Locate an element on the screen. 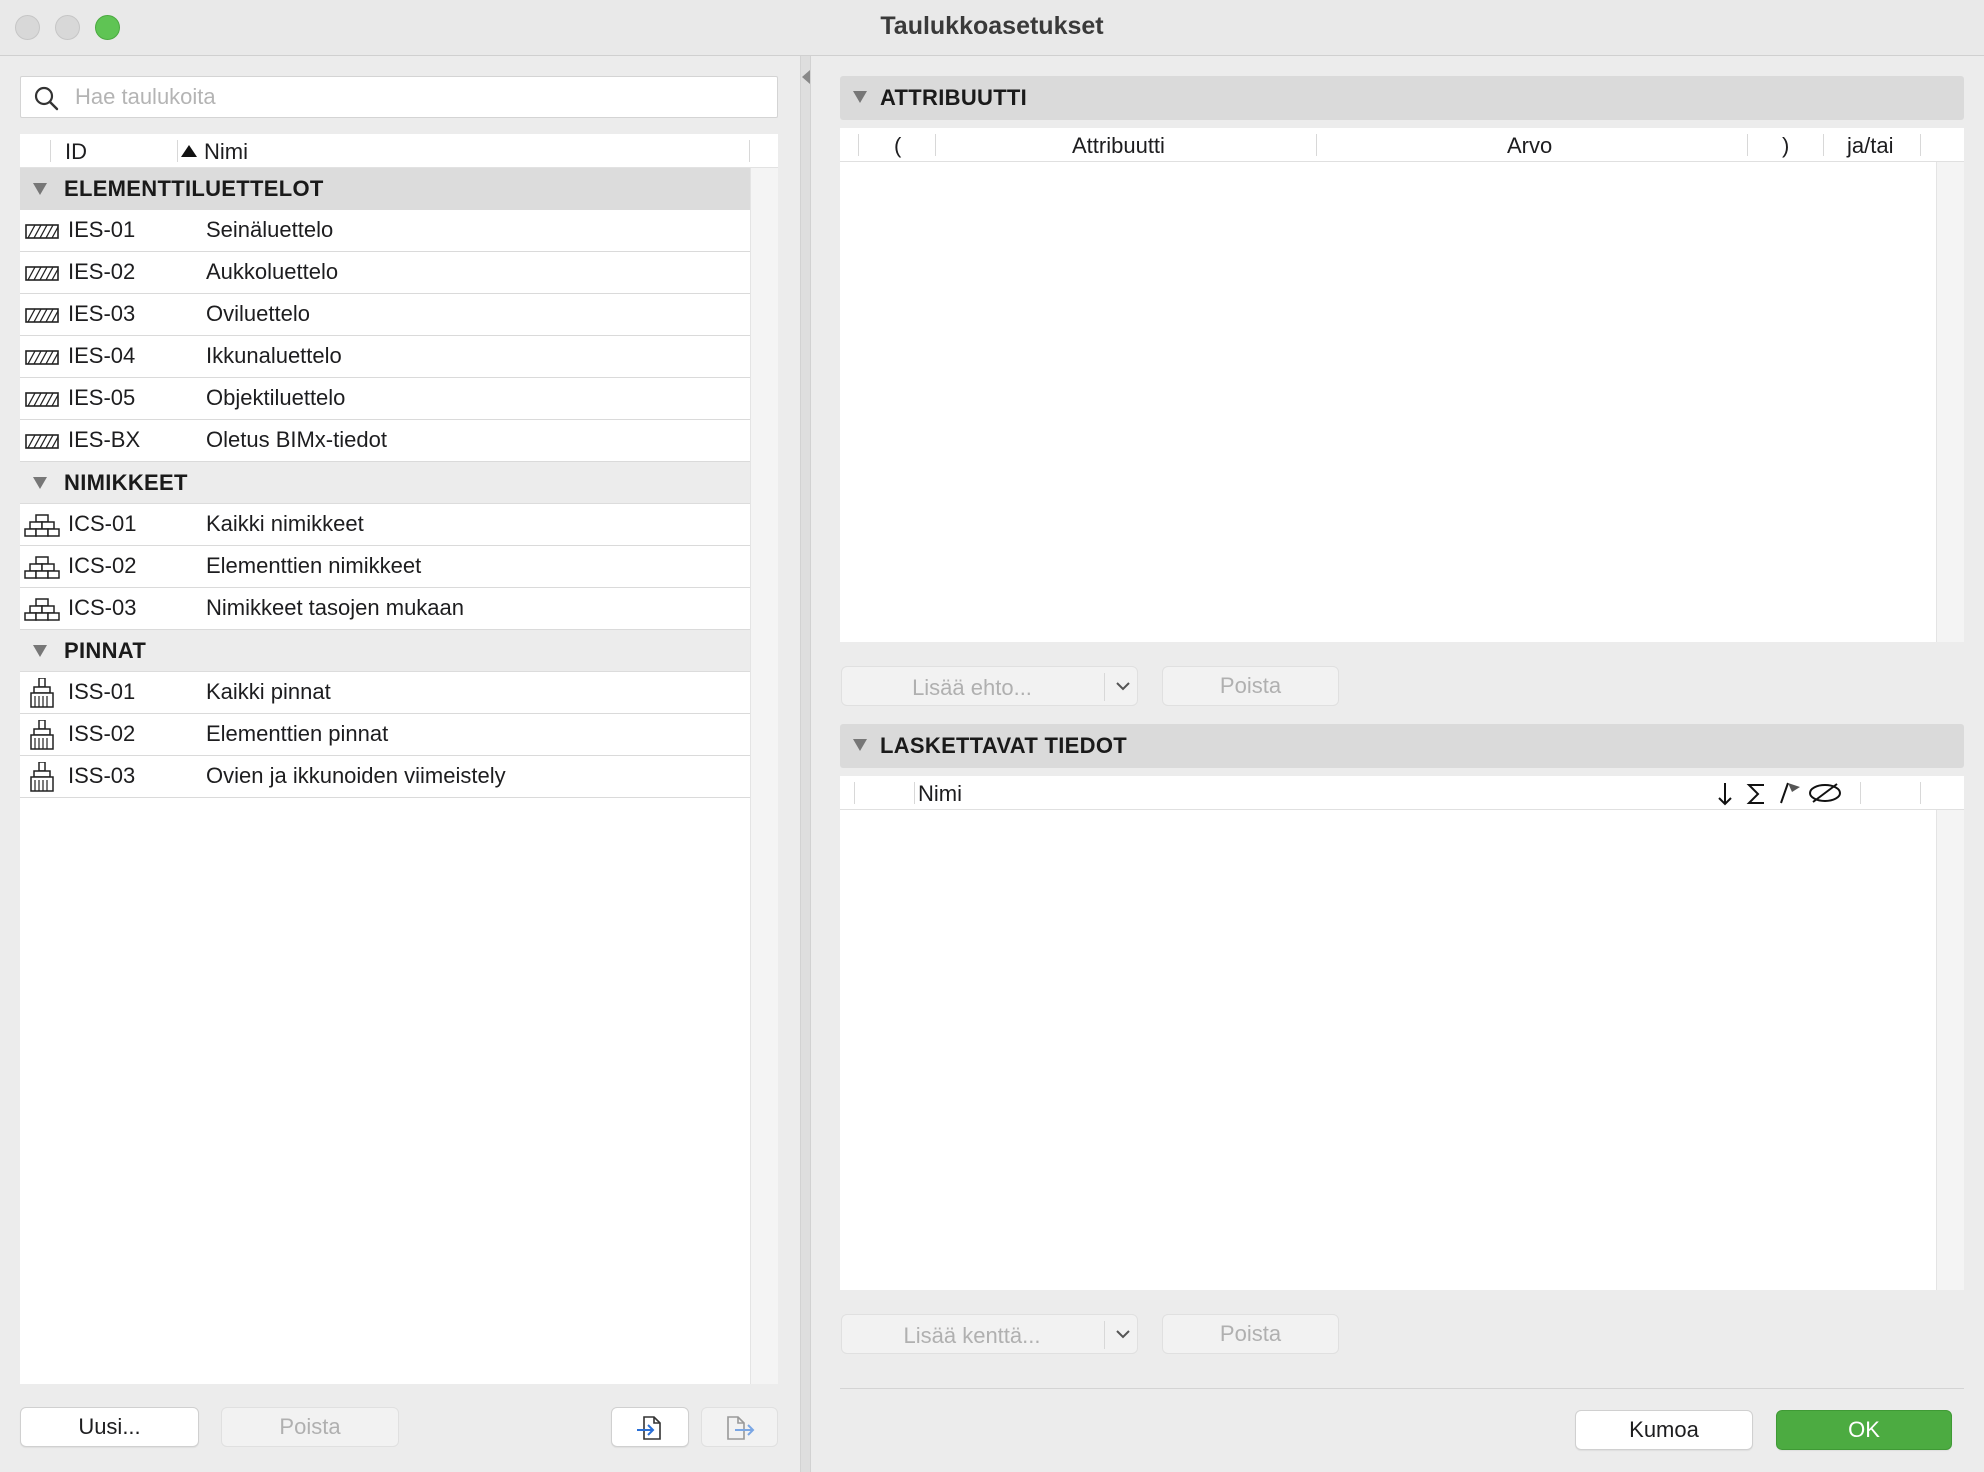  criteria-table-header: ( Attribuutti Arvo ) ja/tai is located at coordinates (1402, 145).